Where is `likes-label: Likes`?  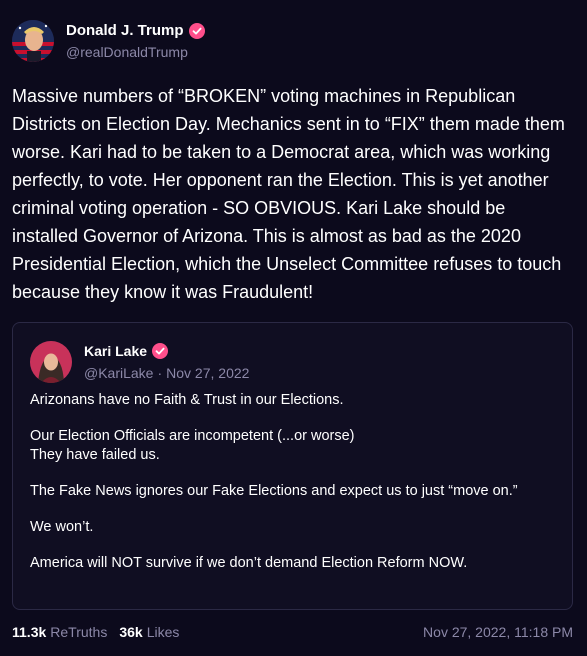
likes-label: Likes is located at coordinates (163, 632).